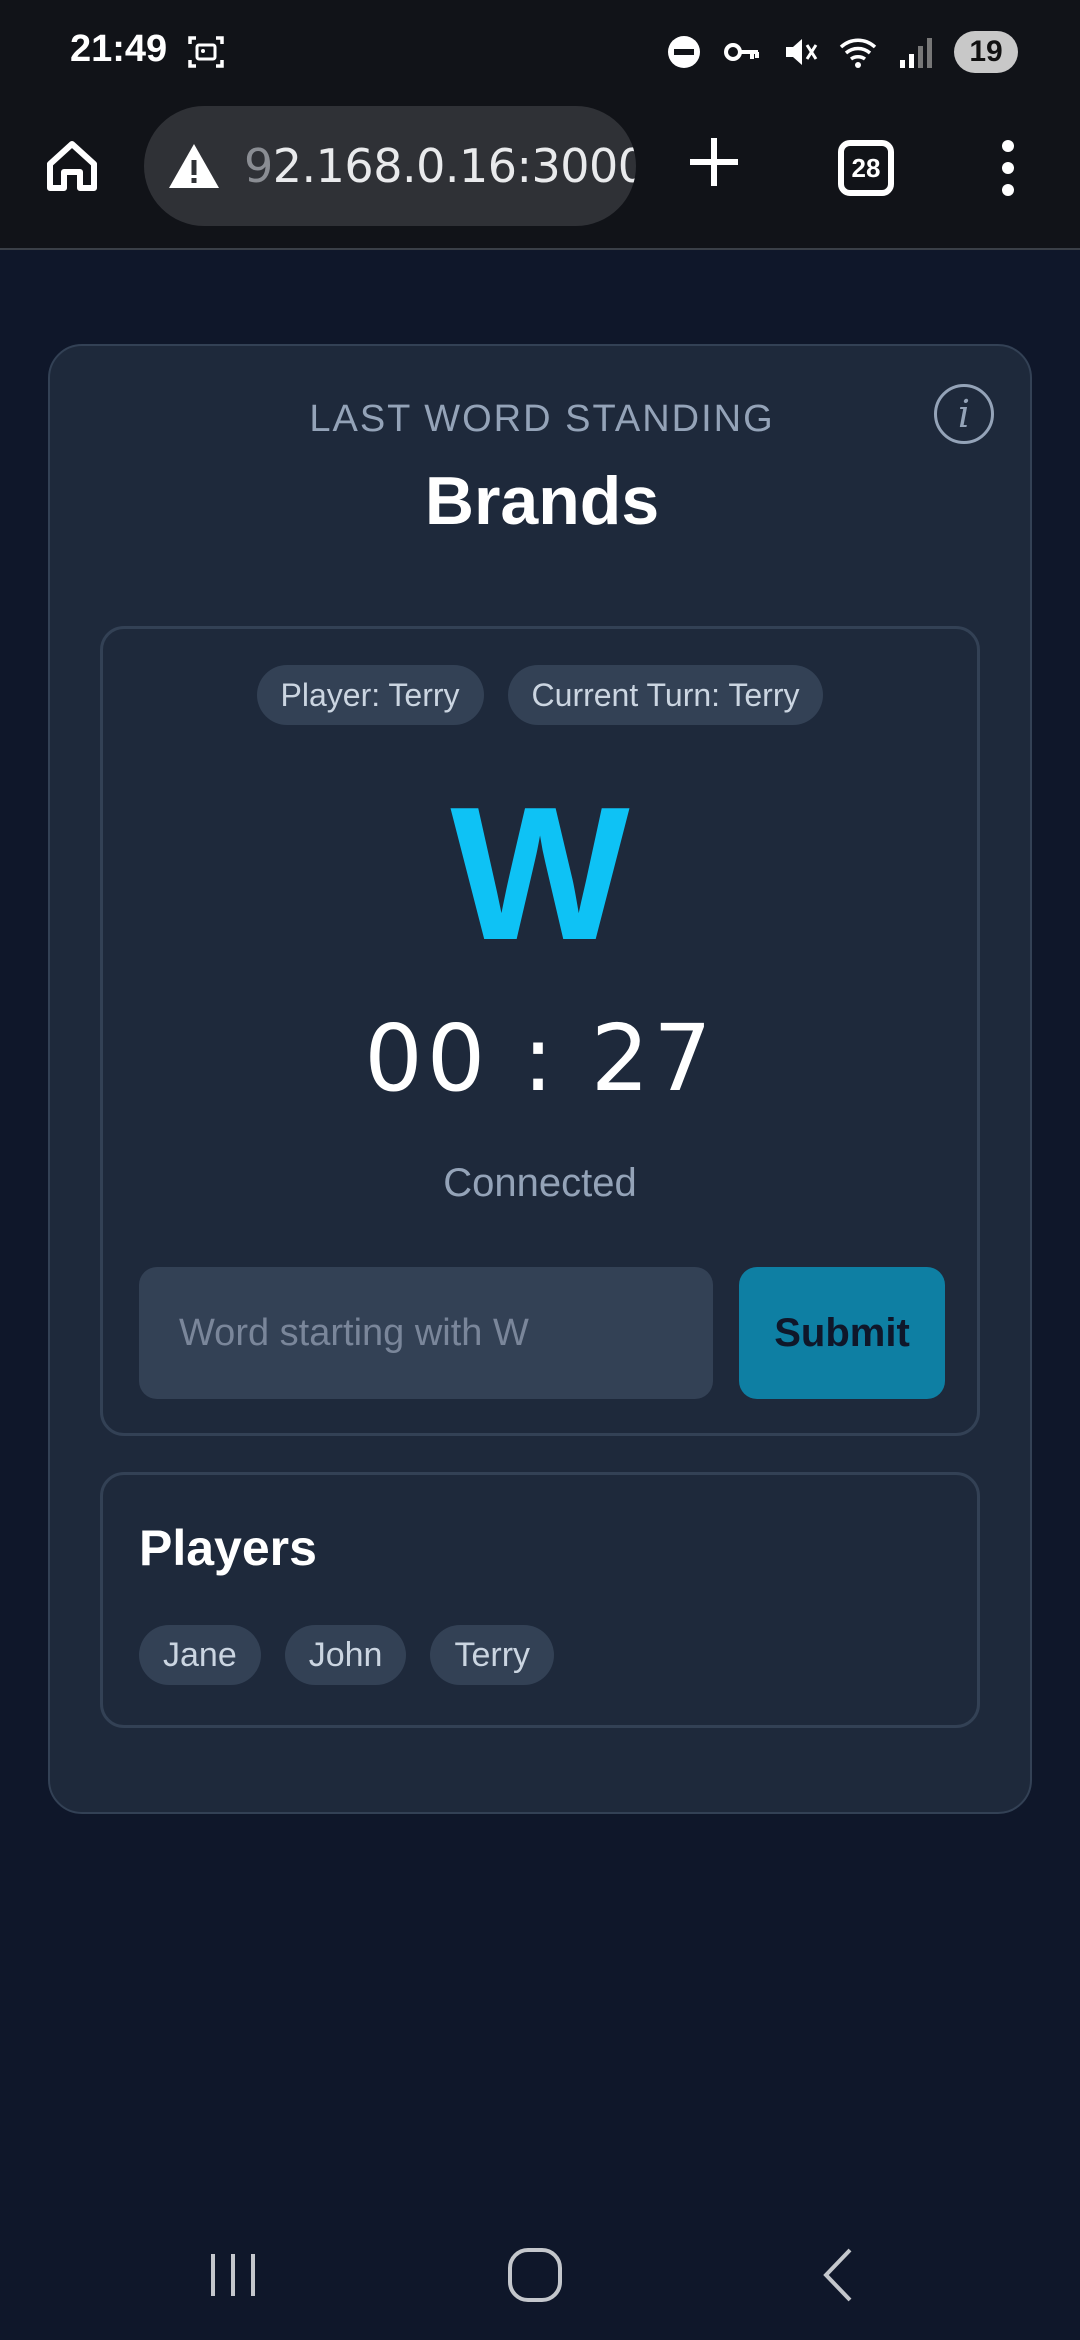 The image size is (1080, 2340). I want to click on connection-status: Connected, so click(540, 1183).